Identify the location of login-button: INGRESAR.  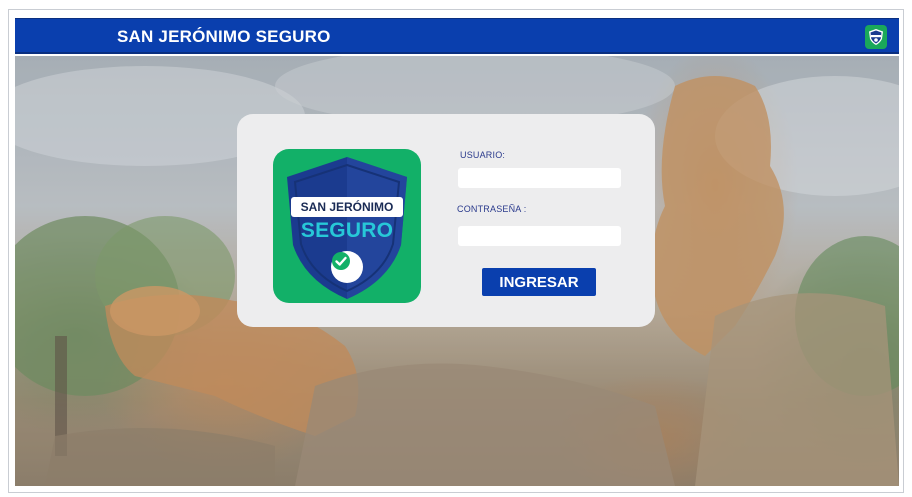
(539, 282).